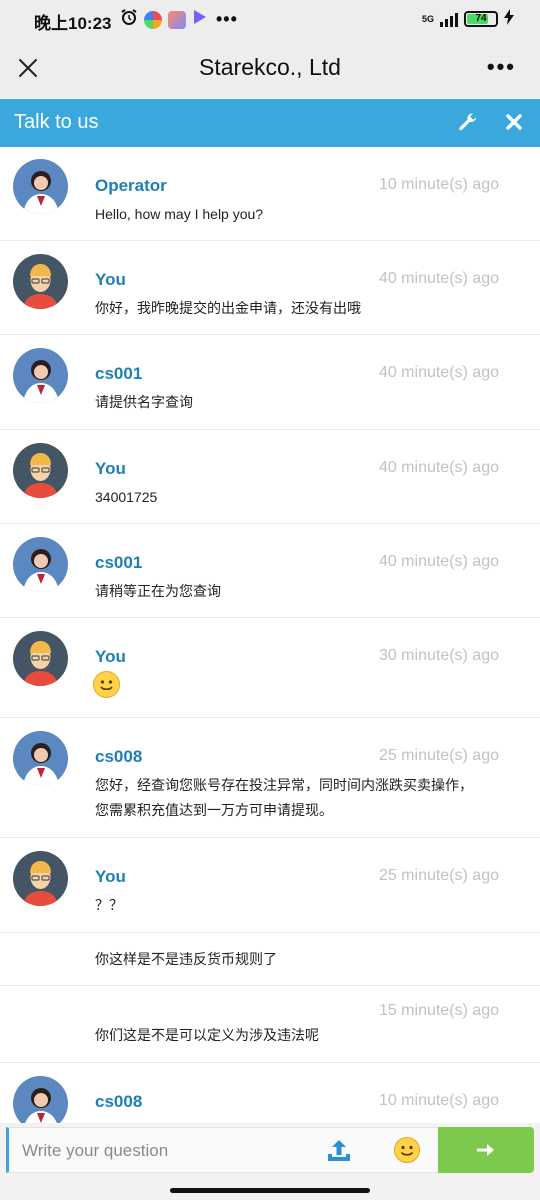  Describe the element at coordinates (270, 1024) in the screenshot. I see `message-item: 15 minute(s) ago 你们这是不是可以定义为涉及违法呢` at that location.